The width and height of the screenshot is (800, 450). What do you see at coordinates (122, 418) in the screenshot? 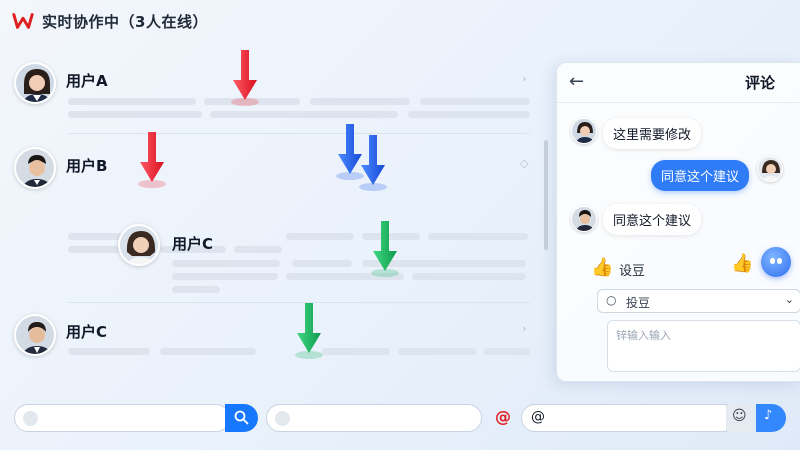
I see `search-field` at bounding box center [122, 418].